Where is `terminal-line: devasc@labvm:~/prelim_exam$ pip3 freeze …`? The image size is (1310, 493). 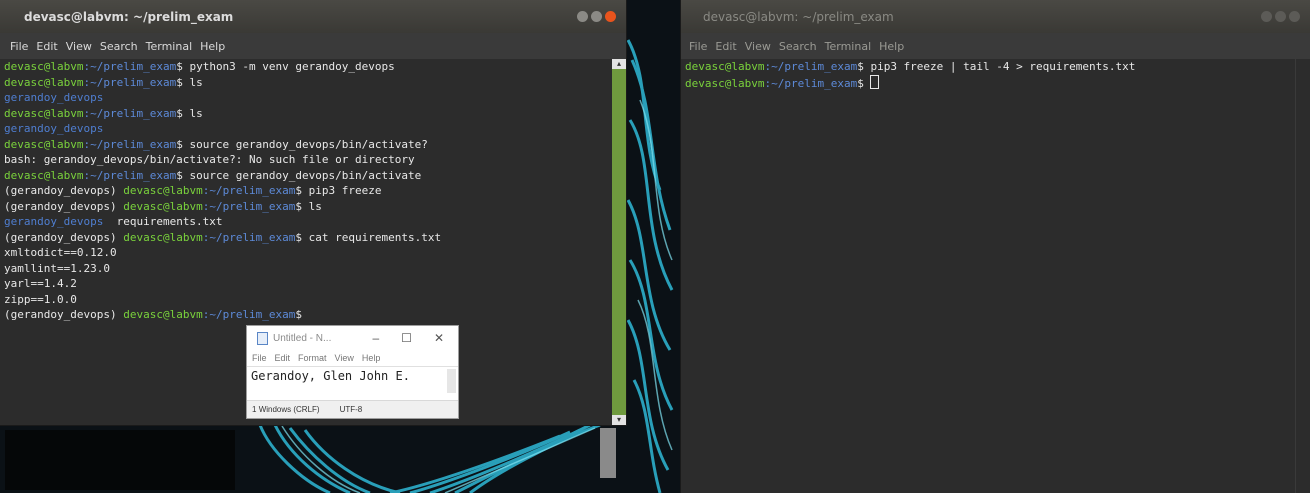
terminal-line: devasc@labvm:~/prelim_exam$ pip3 freeze … is located at coordinates (990, 67).